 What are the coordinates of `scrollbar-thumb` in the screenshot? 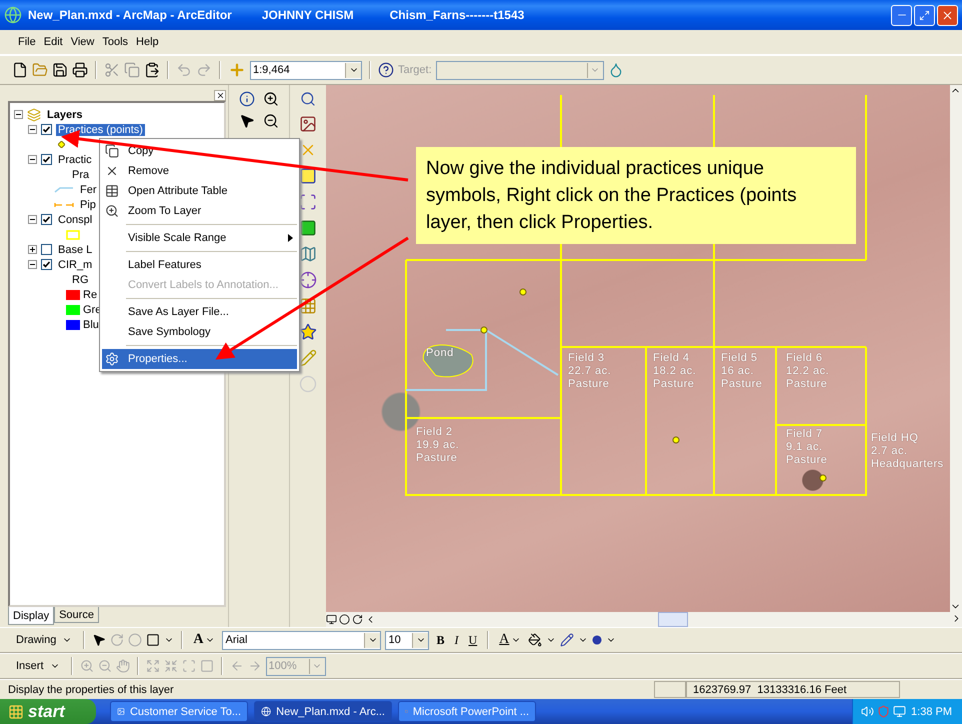 It's located at (673, 619).